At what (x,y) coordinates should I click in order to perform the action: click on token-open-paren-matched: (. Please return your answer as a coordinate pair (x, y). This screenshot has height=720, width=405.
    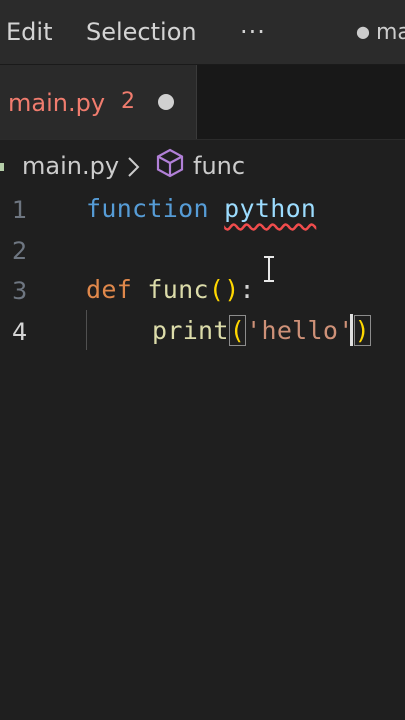
    Looking at the image, I should click on (237, 330).